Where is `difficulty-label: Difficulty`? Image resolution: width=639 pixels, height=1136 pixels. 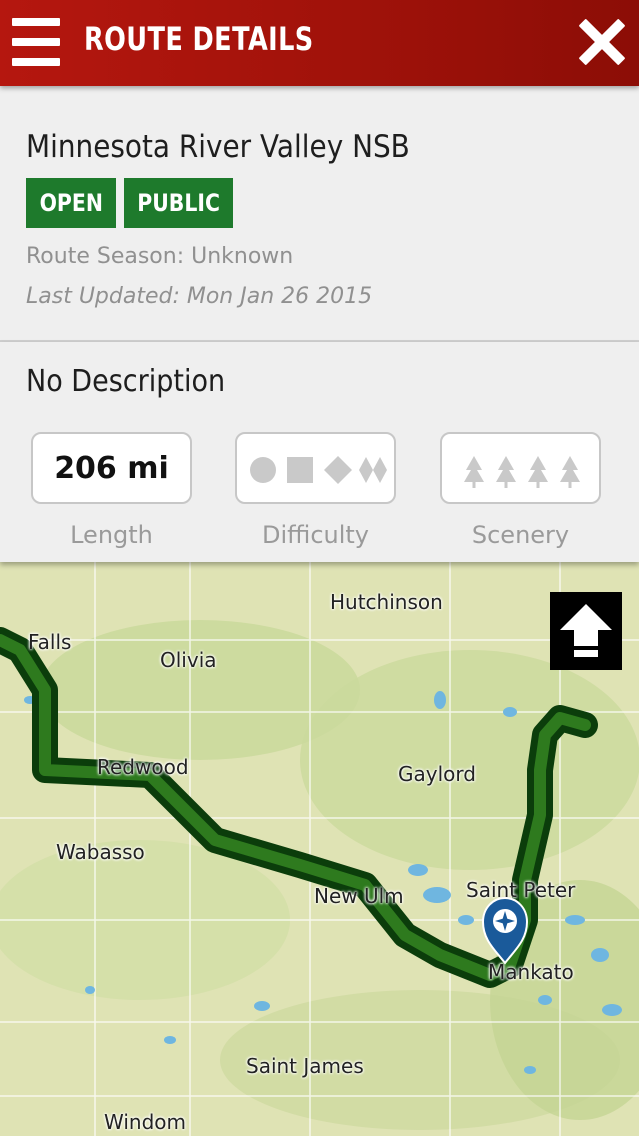
difficulty-label: Difficulty is located at coordinates (315, 535).